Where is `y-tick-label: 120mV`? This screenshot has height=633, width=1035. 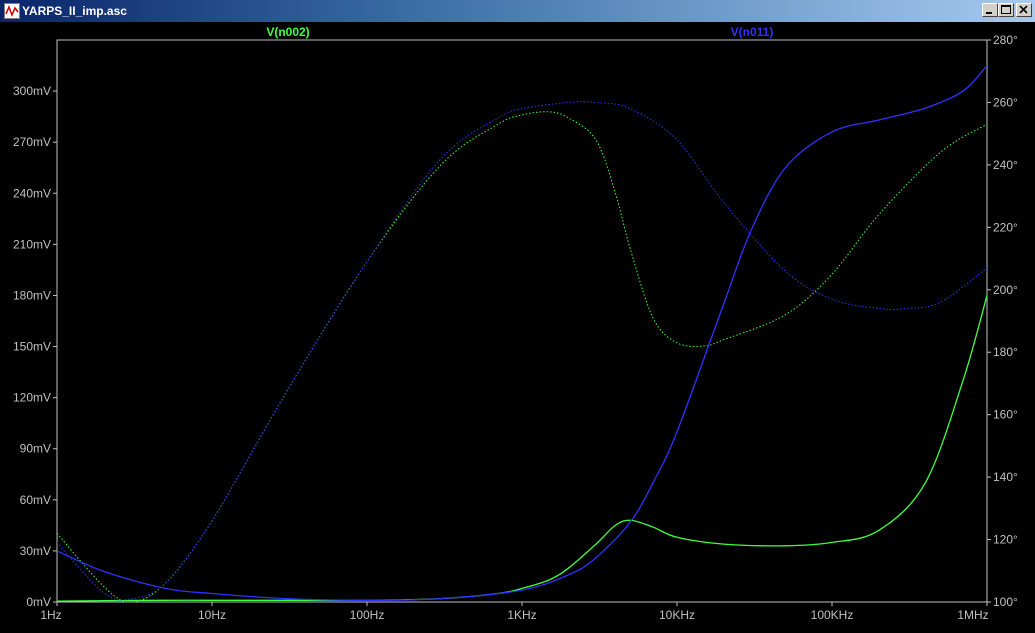
y-tick-label: 120mV is located at coordinates (32, 398).